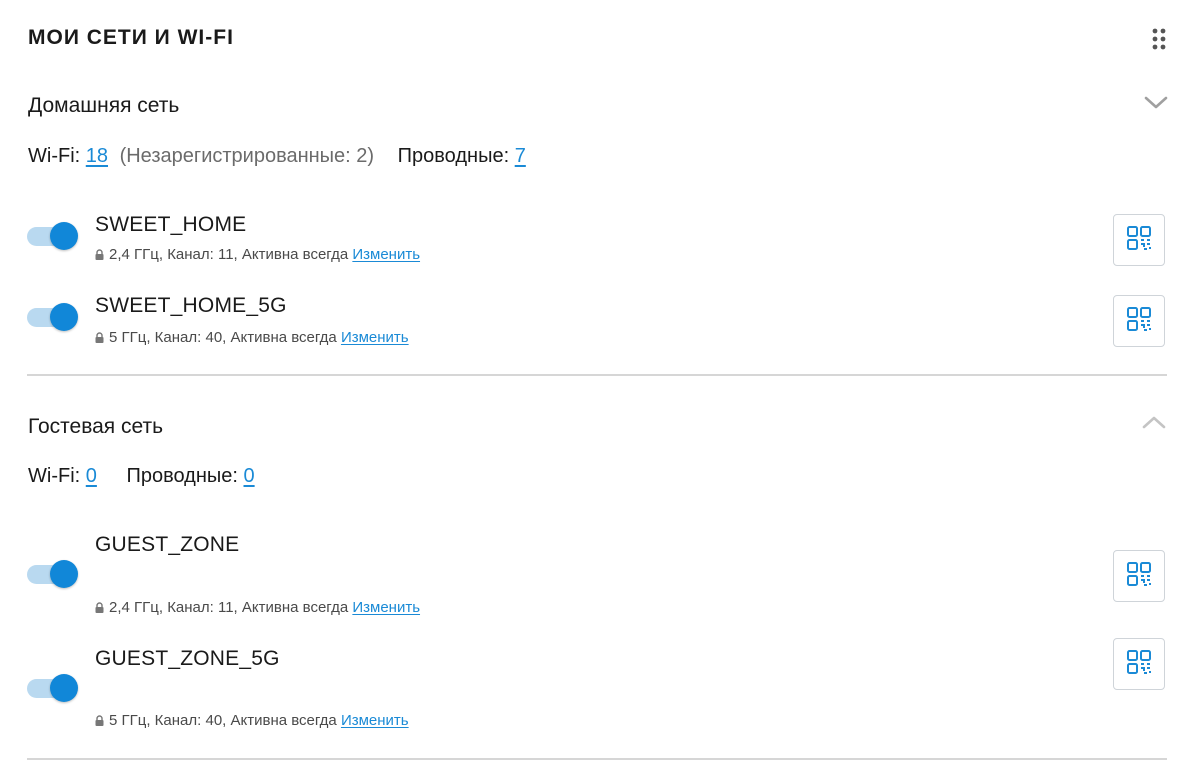  What do you see at coordinates (96, 426) in the screenshot?
I see `guest-network-title: Гостевая сеть` at bounding box center [96, 426].